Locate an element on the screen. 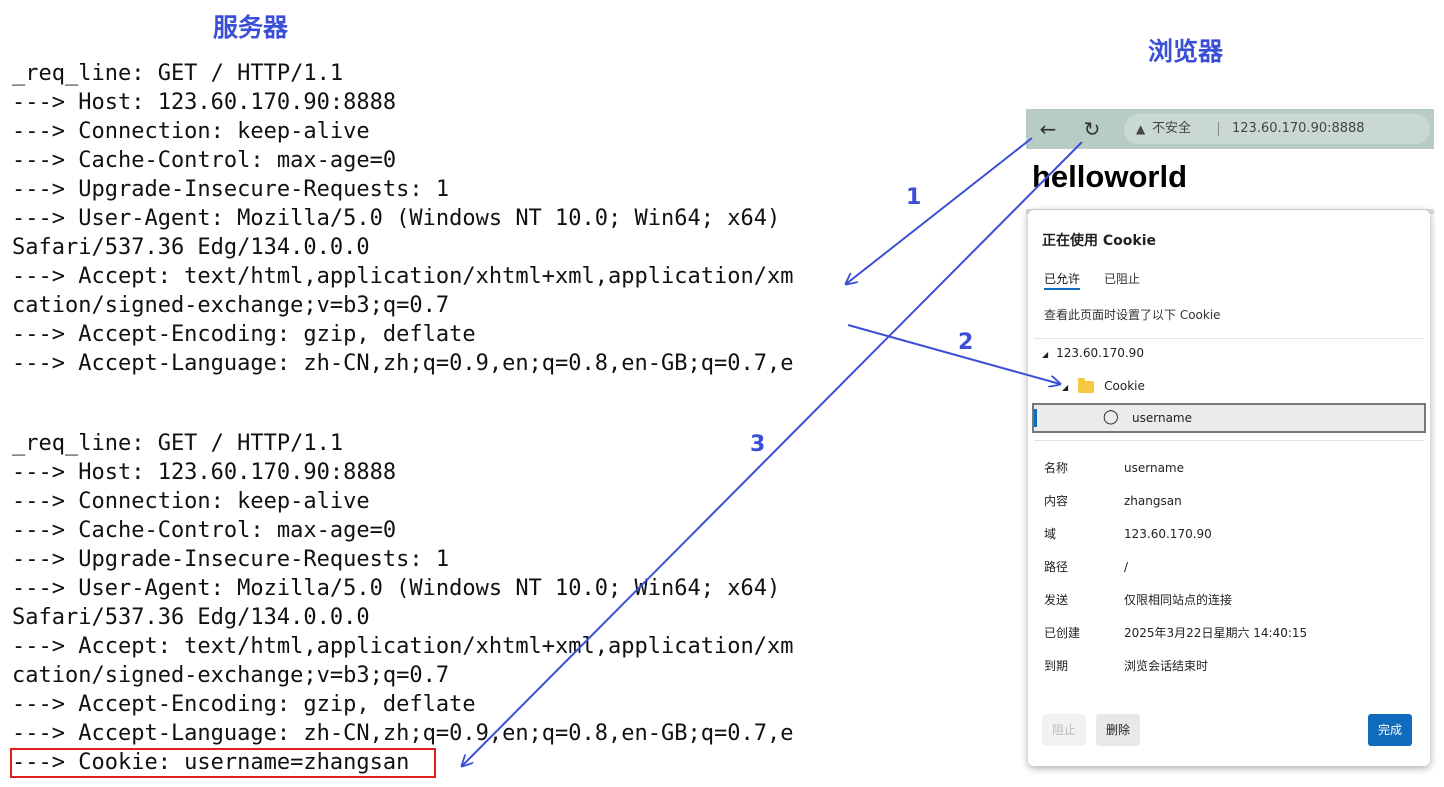 Image resolution: width=1444 pixels, height=787 pixels. arrow-2-label: 2 is located at coordinates (965, 342).